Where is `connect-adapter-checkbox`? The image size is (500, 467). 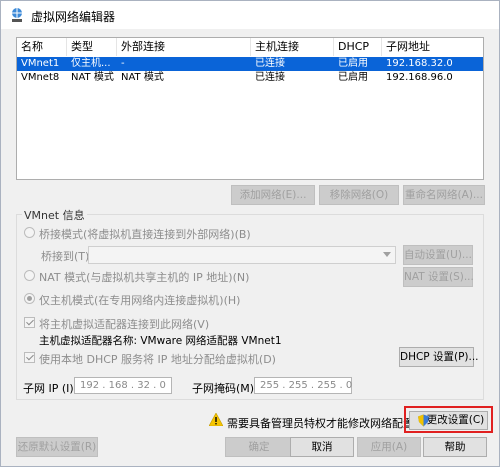
connect-adapter-checkbox is located at coordinates (29, 322).